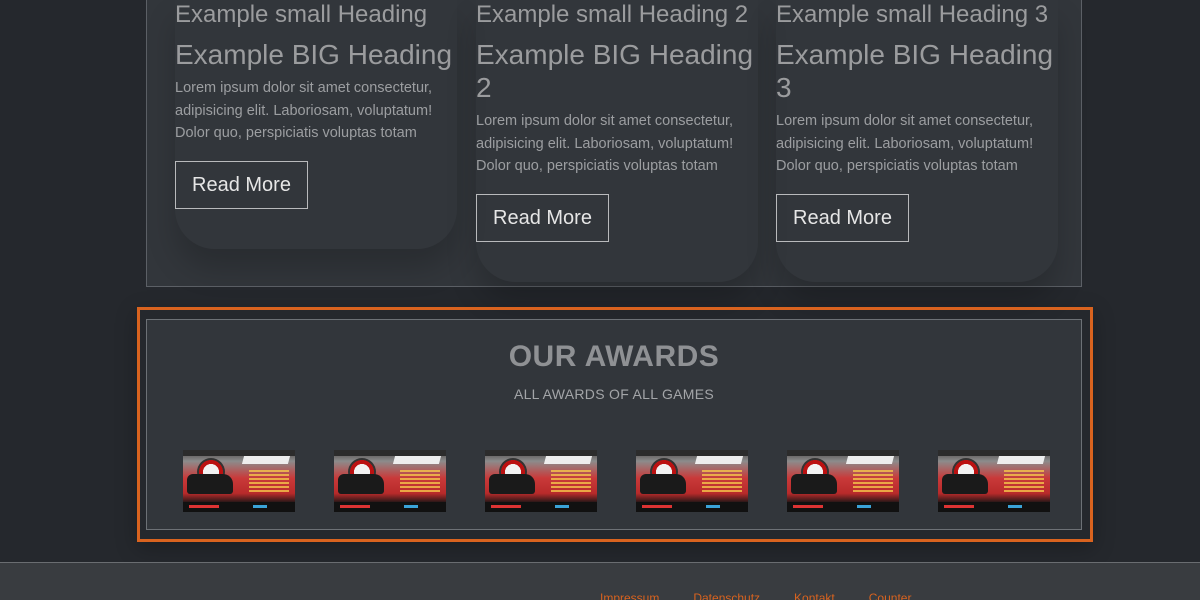 This screenshot has width=1200, height=600. Describe the element at coordinates (614, 394) in the screenshot. I see `awards-subtitle: ALL AWARDS OF ALL GAMES` at that location.